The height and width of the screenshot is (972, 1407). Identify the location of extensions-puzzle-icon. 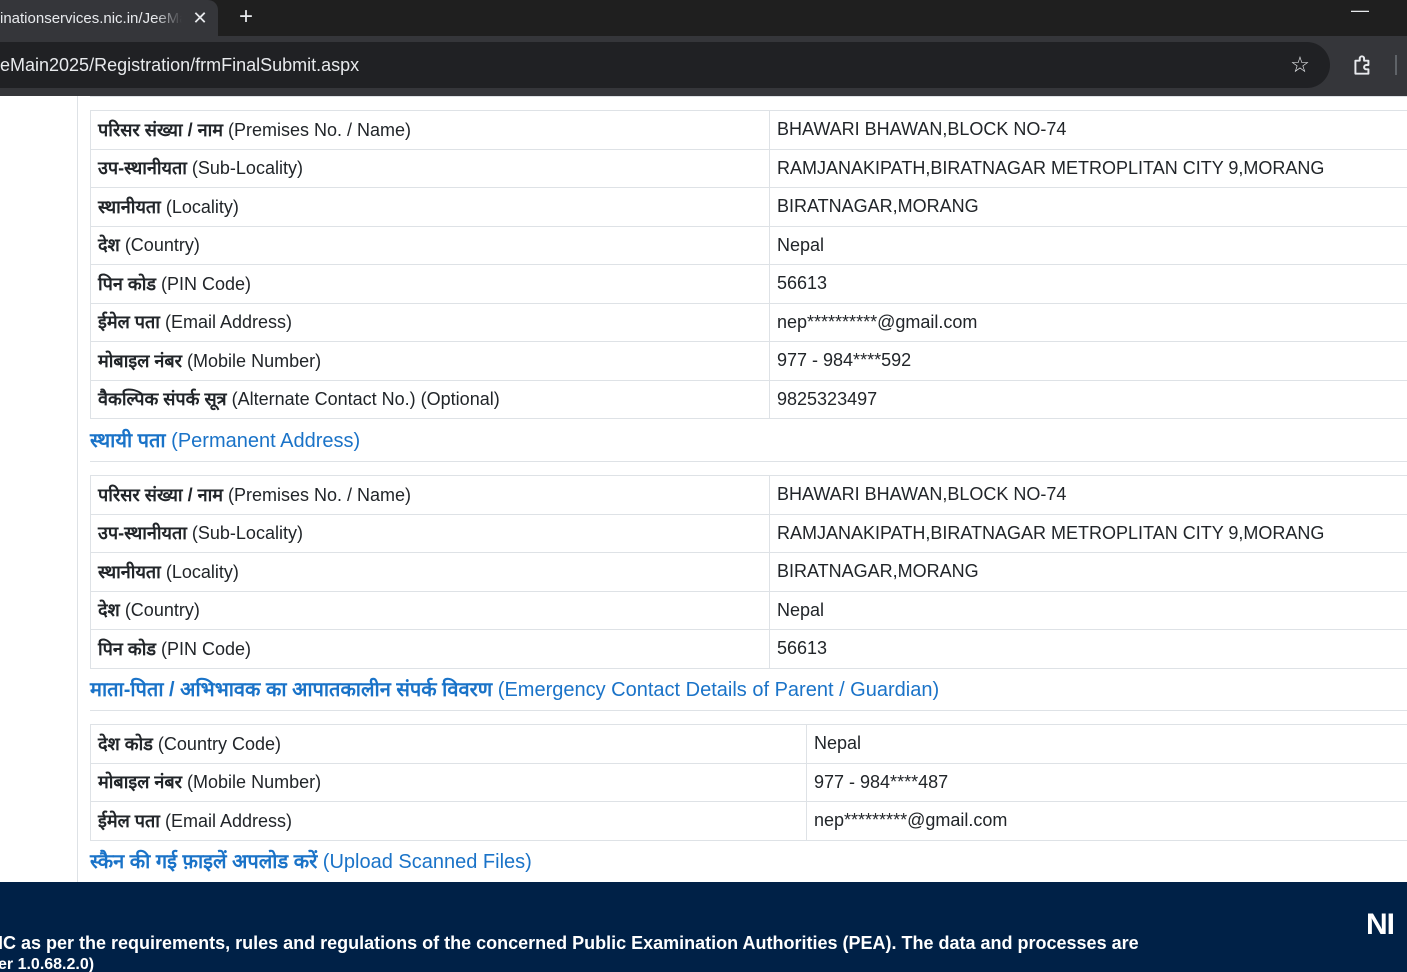
(1363, 65).